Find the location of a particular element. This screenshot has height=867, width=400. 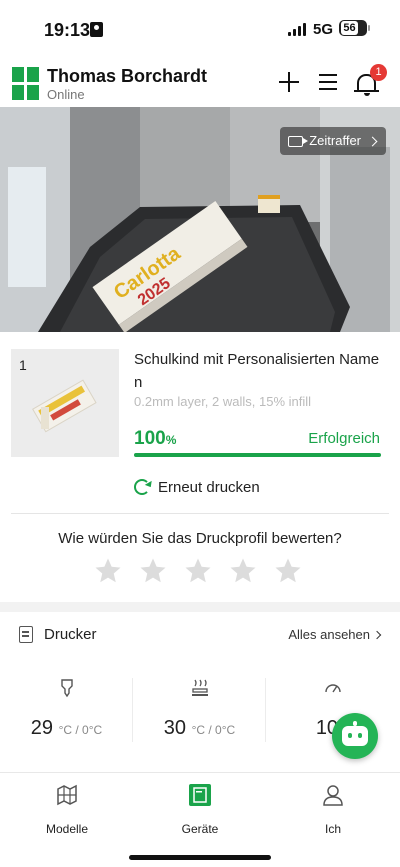

divider is located at coordinates (200, 513).